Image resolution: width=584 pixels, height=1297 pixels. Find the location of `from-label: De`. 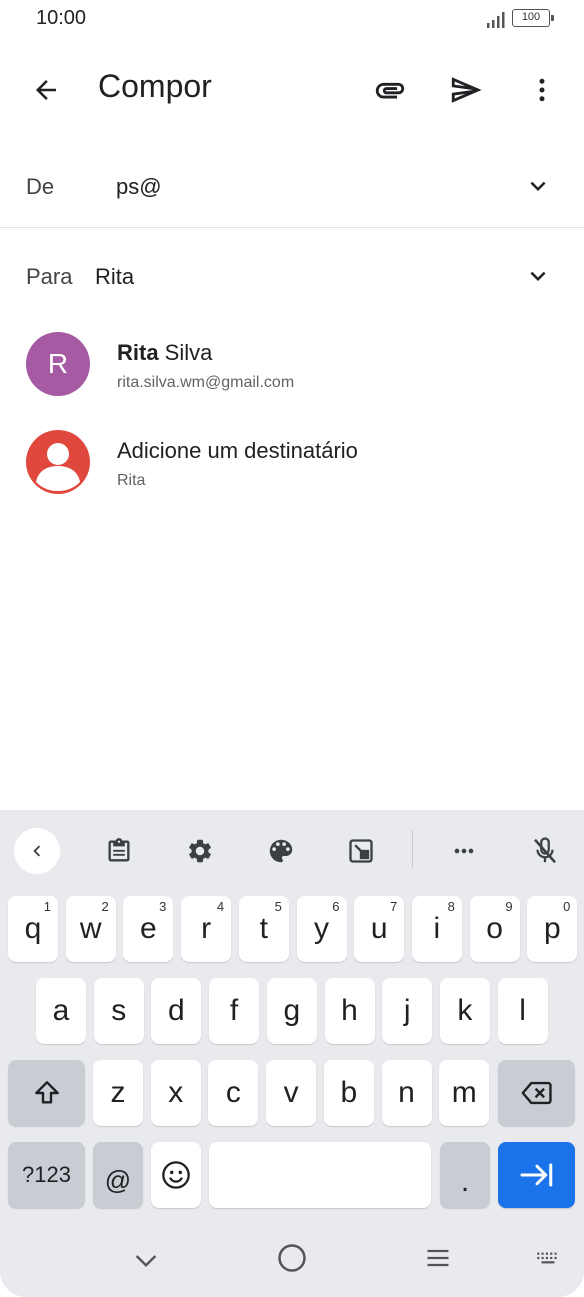

from-label: De is located at coordinates (40, 186).